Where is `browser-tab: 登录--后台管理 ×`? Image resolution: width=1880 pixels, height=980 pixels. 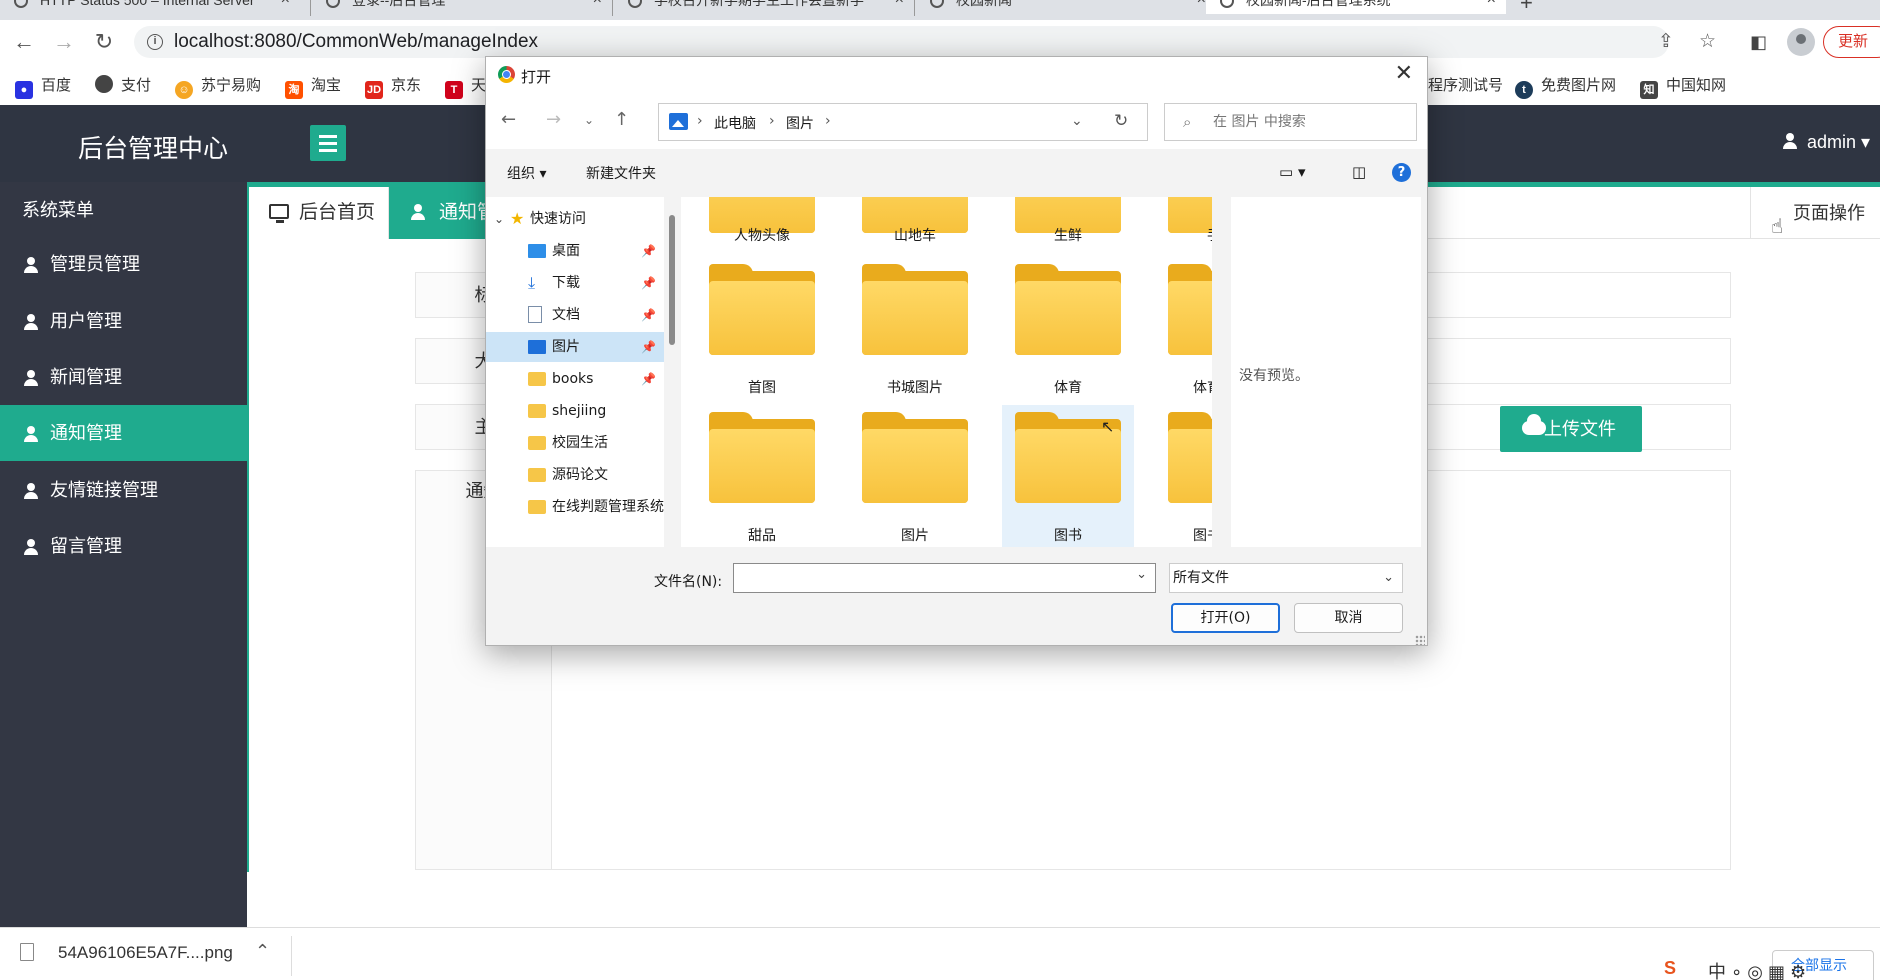
browser-tab: 登录--后台管理 × is located at coordinates (462, 7).